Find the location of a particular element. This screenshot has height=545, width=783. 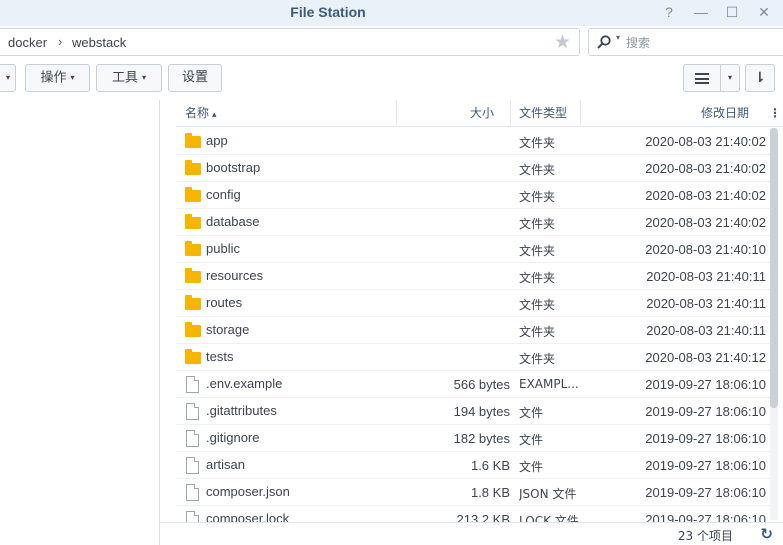

search-box: ▾ is located at coordinates (685, 42).